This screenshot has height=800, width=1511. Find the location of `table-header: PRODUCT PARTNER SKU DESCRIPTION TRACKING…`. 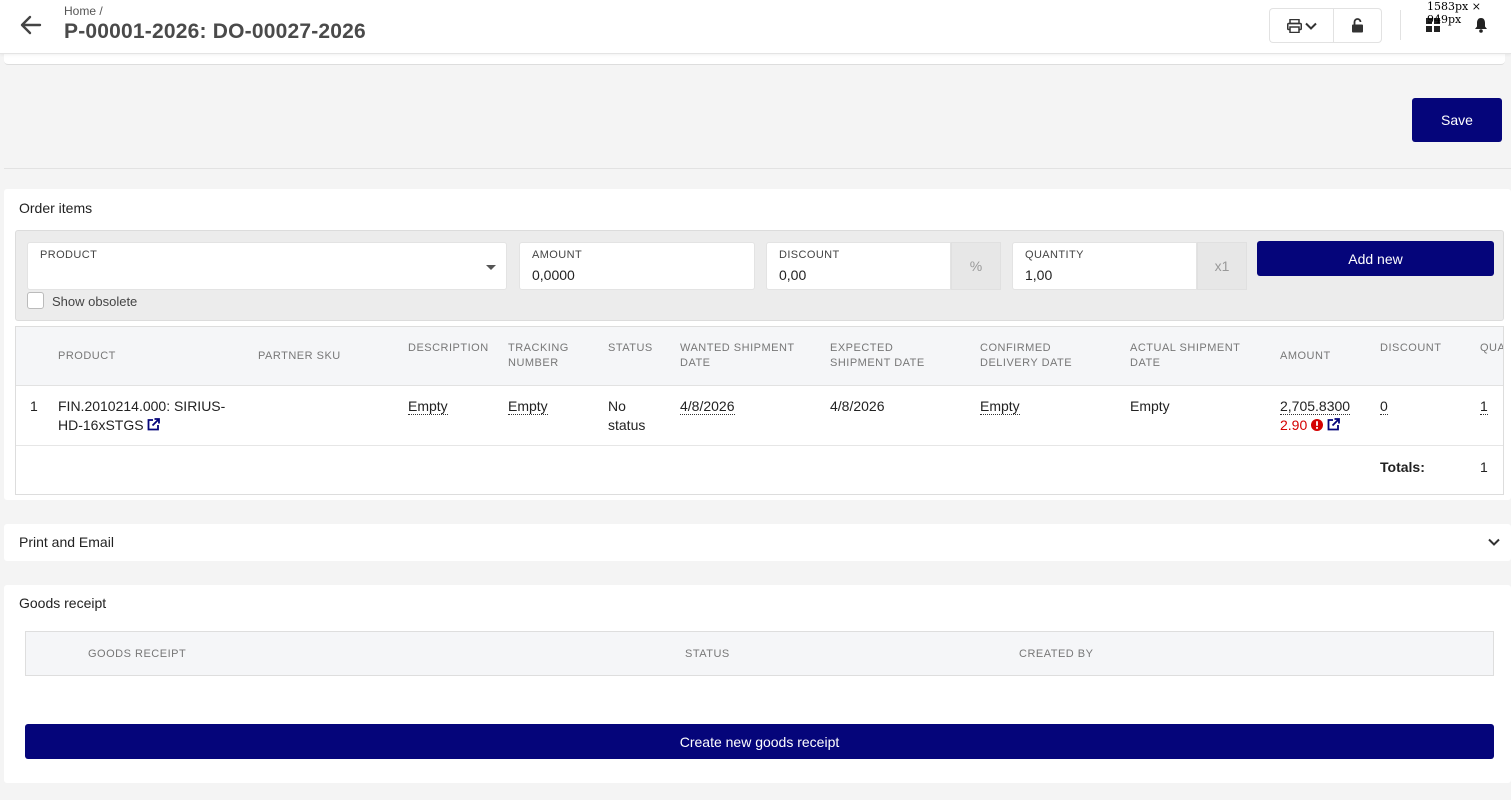

table-header: PRODUCT PARTNER SKU DESCRIPTION TRACKING… is located at coordinates (759, 356).